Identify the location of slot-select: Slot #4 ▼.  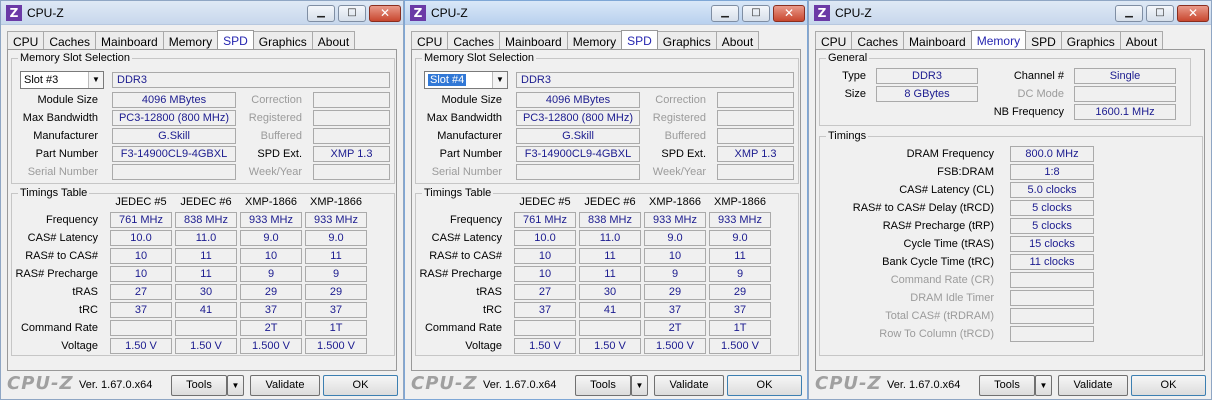
(466, 80).